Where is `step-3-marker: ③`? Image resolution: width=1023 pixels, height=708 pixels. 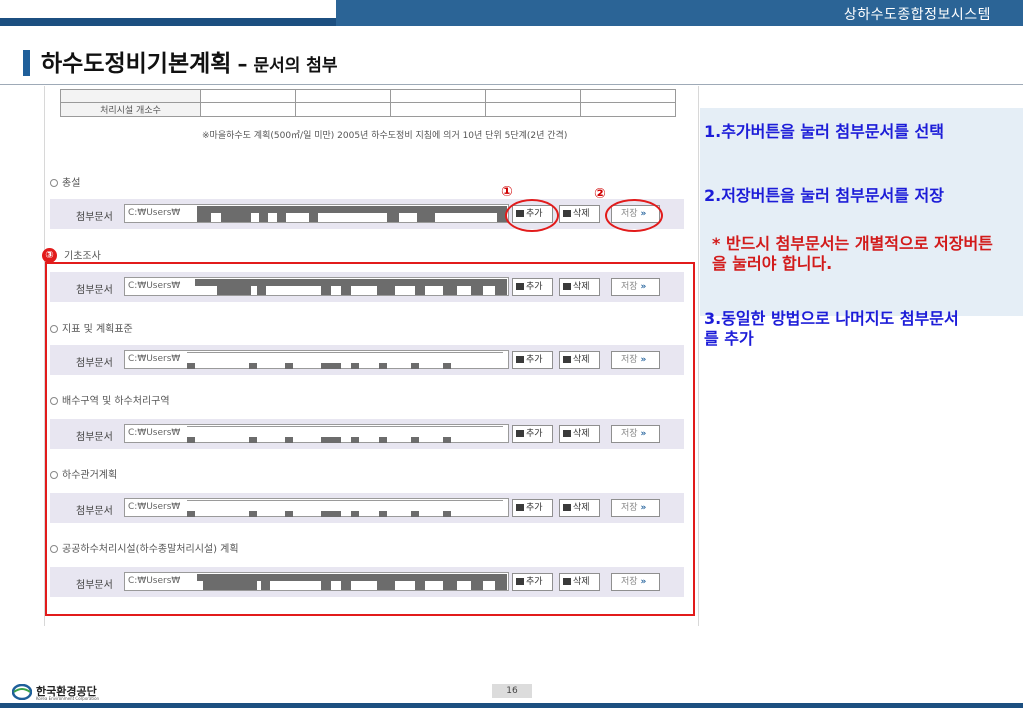 step-3-marker: ③ is located at coordinates (49, 255).